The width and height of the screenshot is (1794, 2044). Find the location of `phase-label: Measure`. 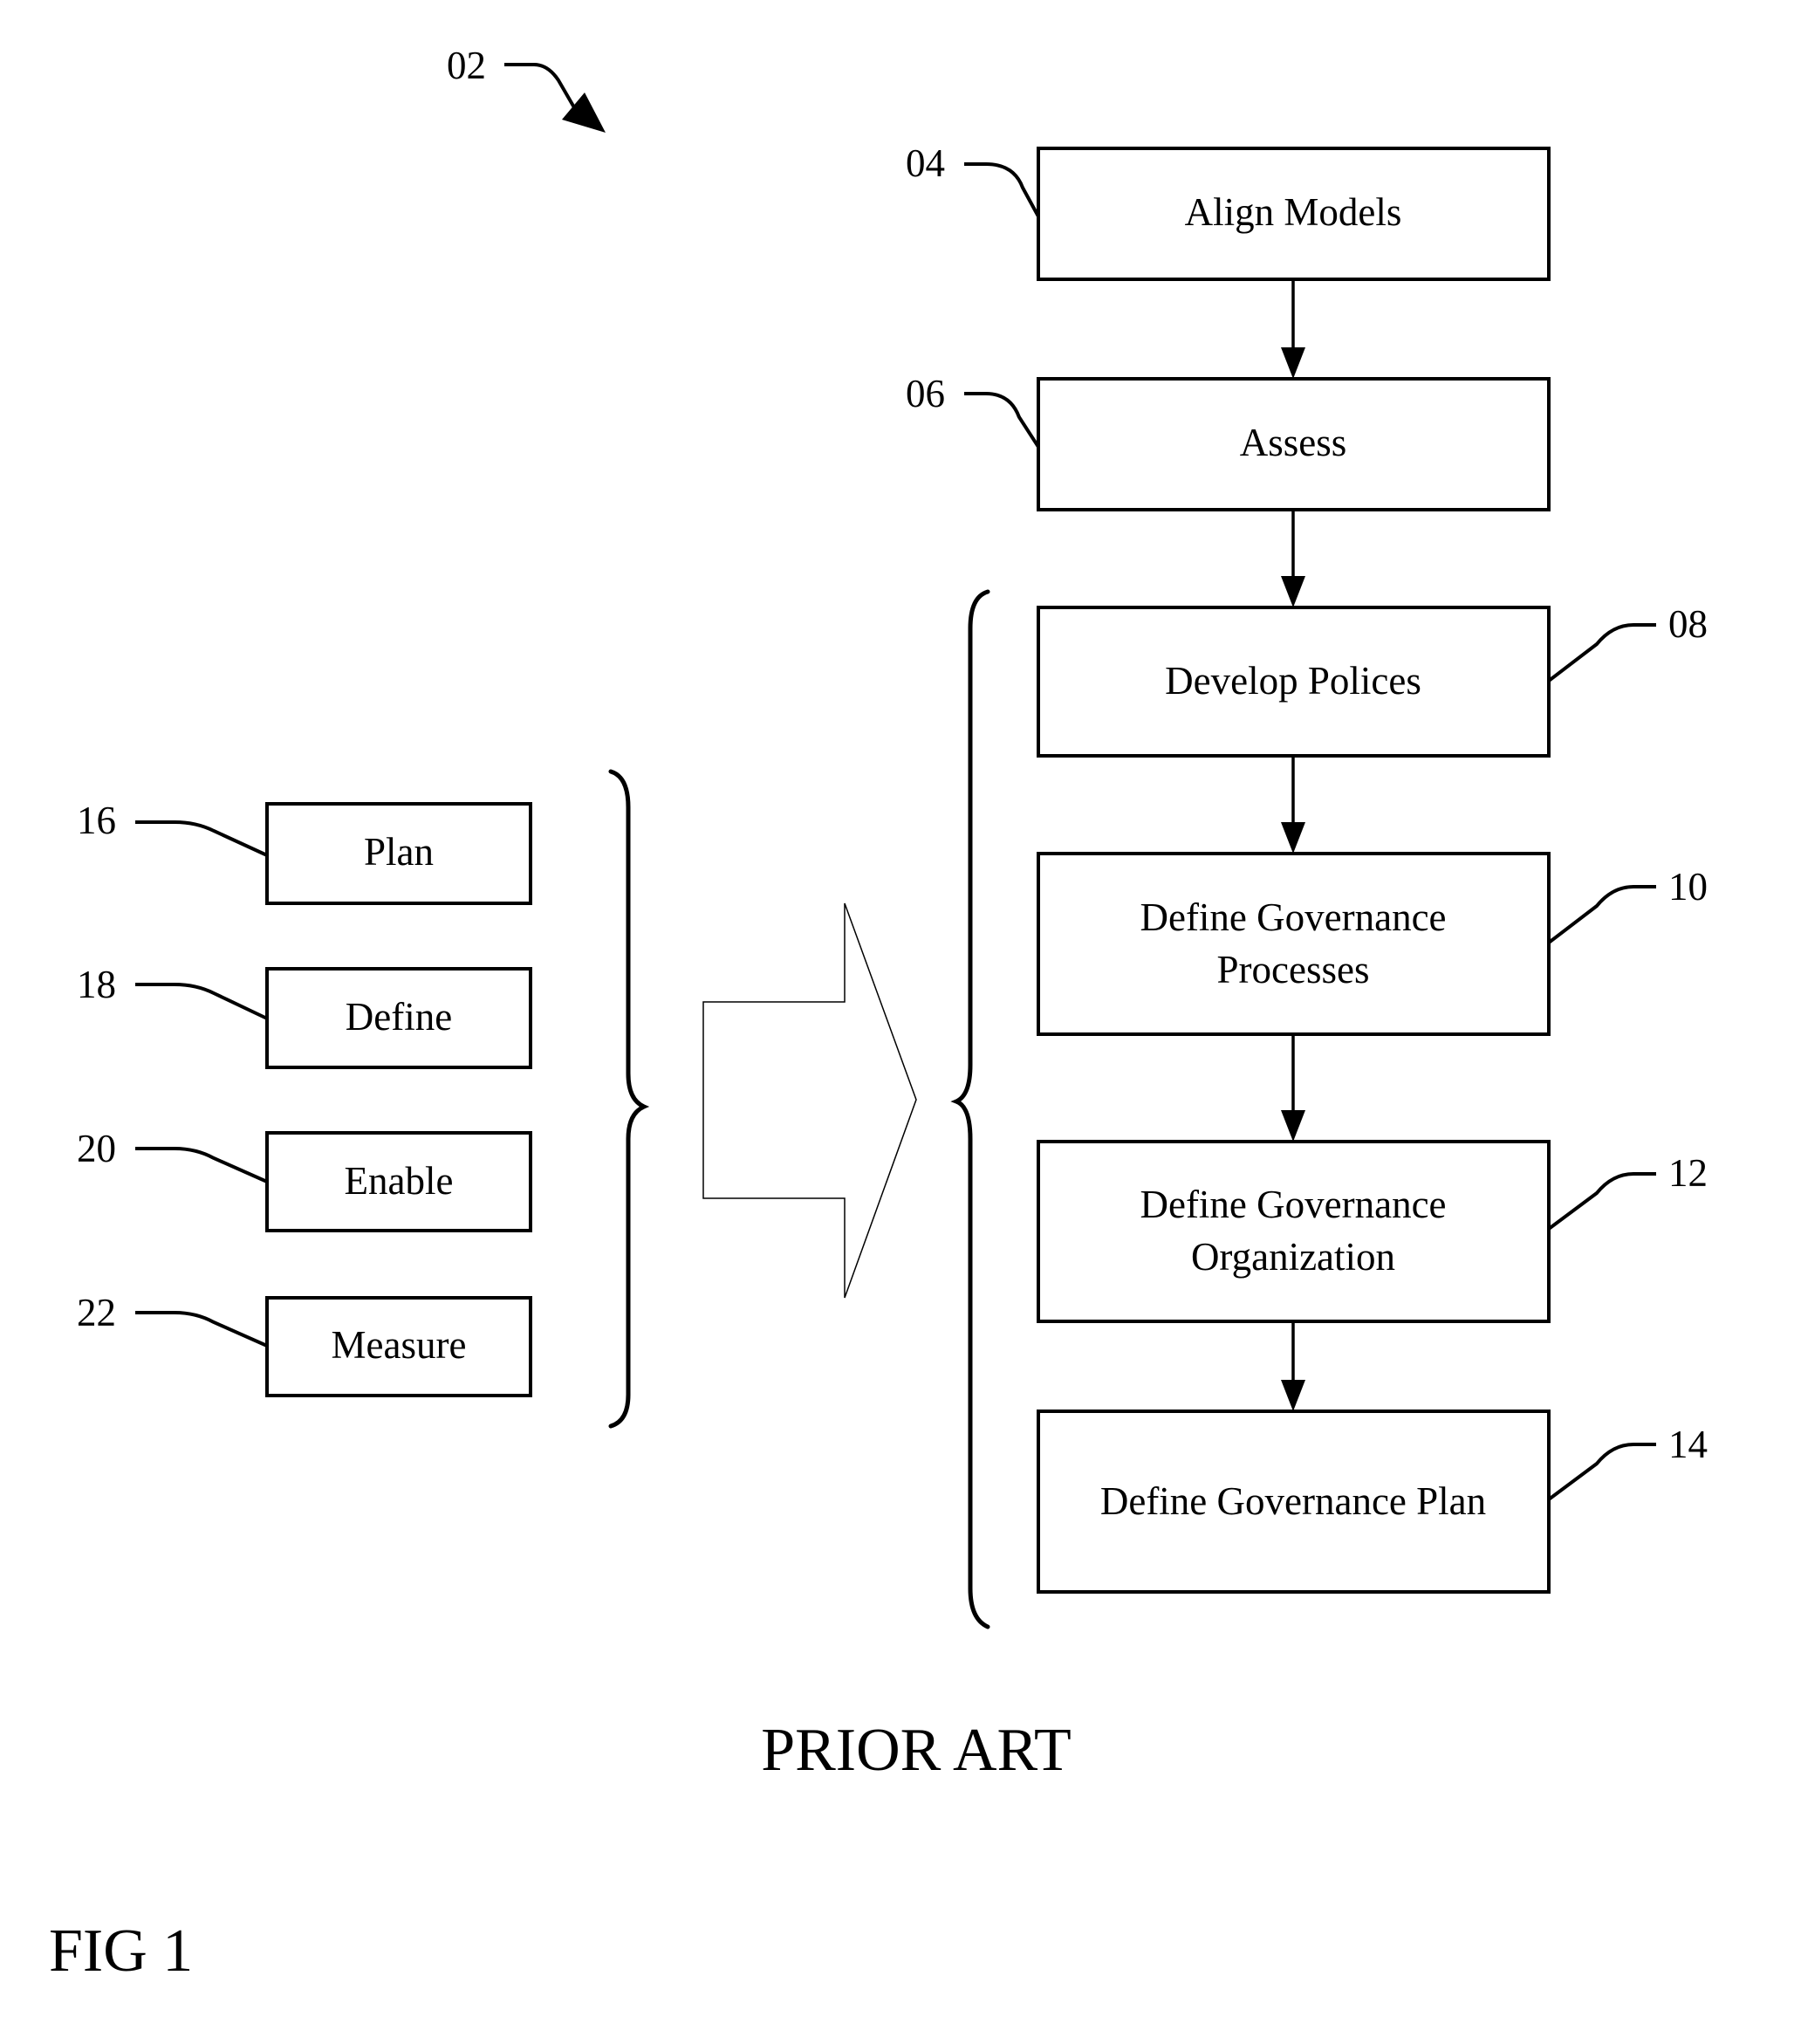

phase-label: Measure is located at coordinates (400, 1345).